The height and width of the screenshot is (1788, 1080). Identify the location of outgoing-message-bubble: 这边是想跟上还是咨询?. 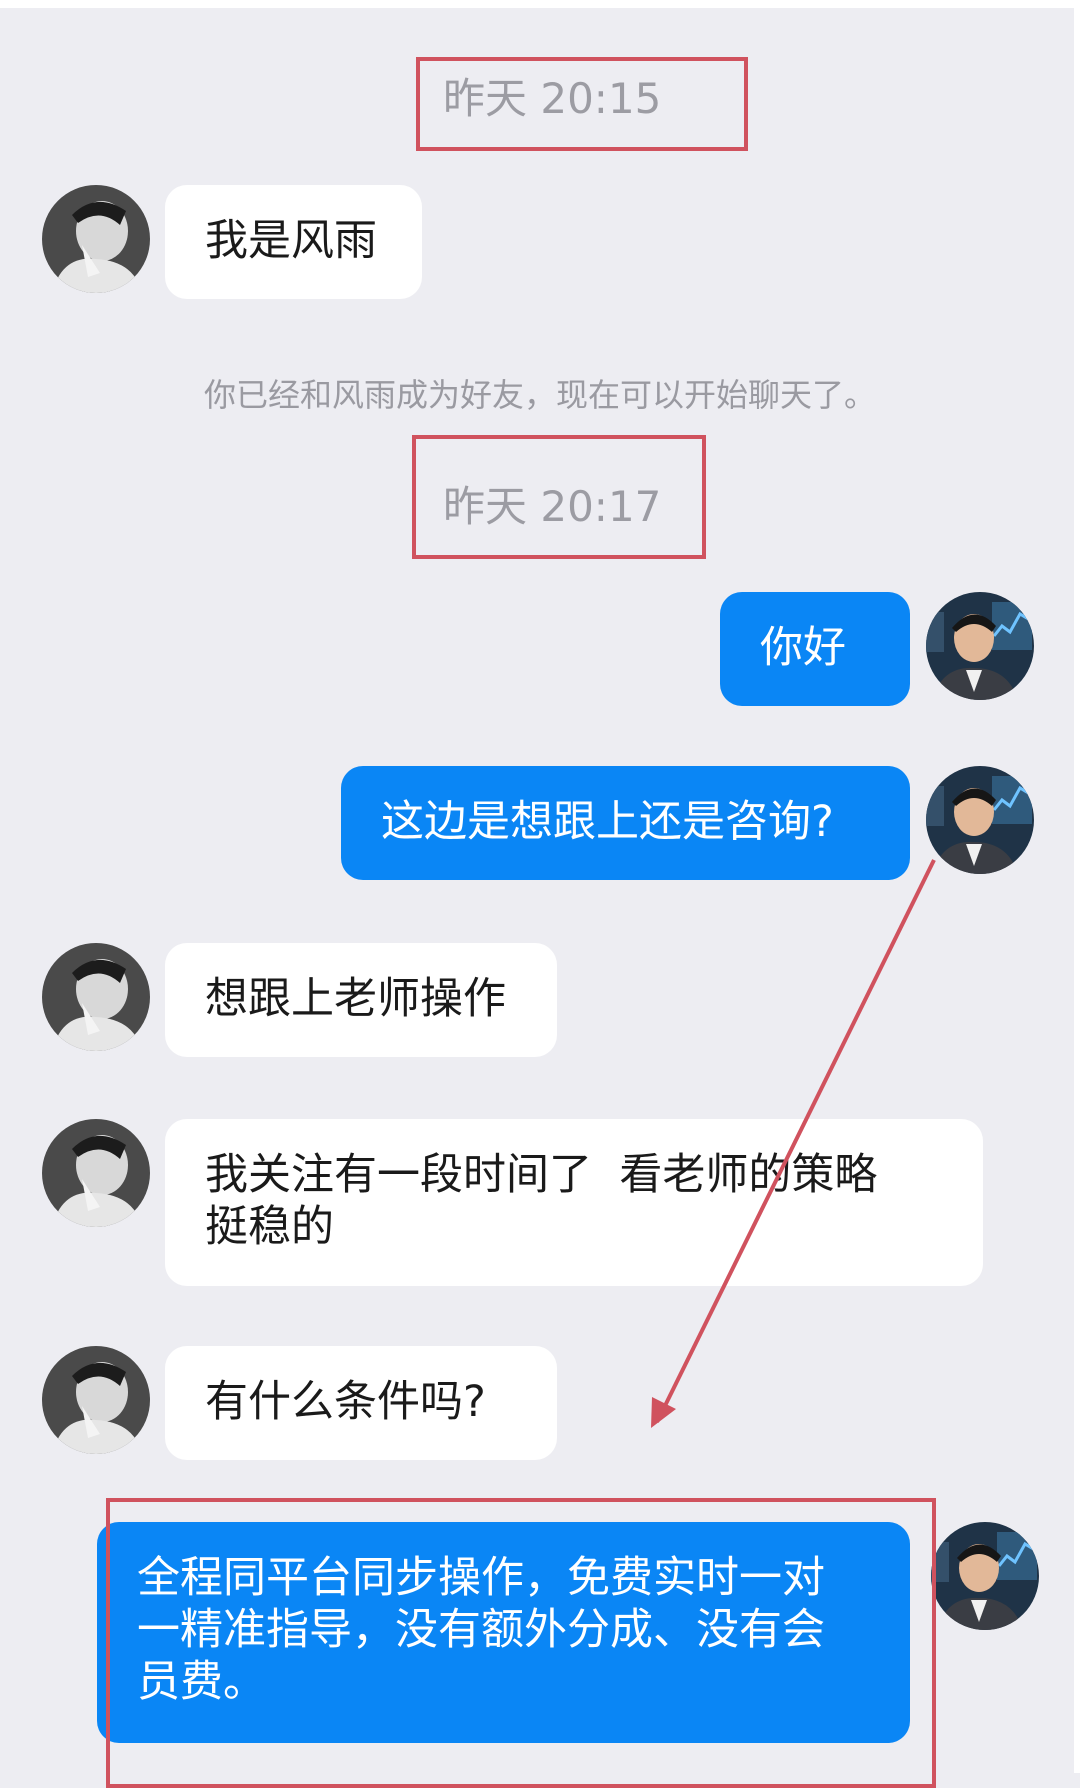
(625, 823).